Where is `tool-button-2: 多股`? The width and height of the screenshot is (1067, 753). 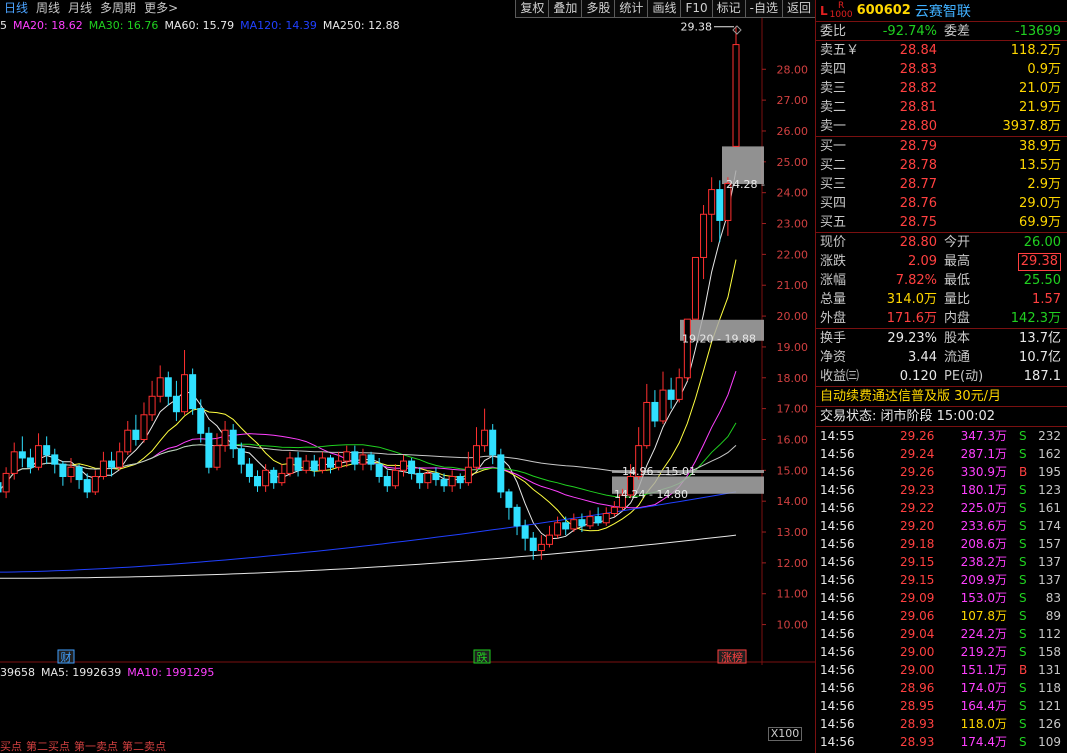
tool-button-2: 多股 is located at coordinates (598, 9).